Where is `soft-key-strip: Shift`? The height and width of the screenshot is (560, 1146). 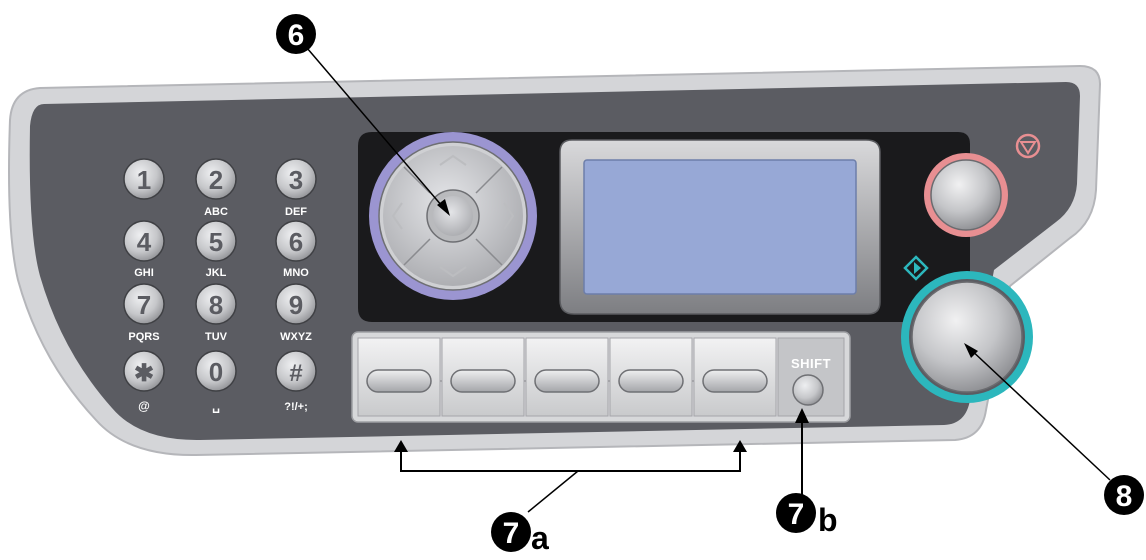 soft-key-strip: Shift is located at coordinates (601, 377).